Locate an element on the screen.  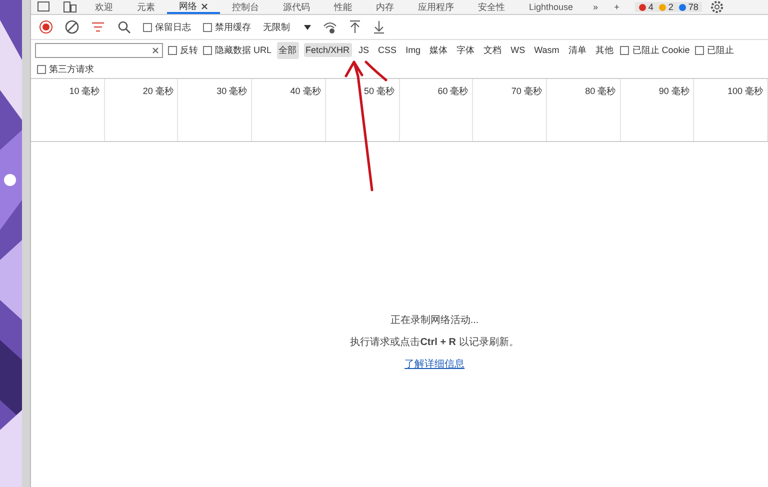
time-tick-label: 30 毫秒 is located at coordinates (232, 91).